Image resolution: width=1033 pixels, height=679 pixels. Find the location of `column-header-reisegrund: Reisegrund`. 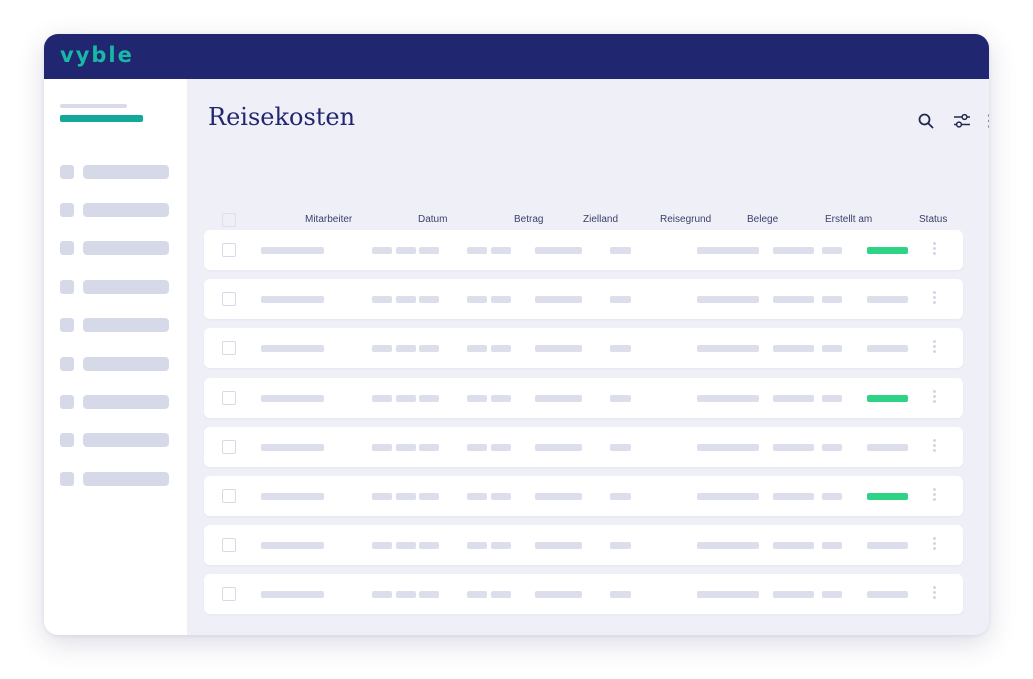

column-header-reisegrund: Reisegrund is located at coordinates (685, 219).